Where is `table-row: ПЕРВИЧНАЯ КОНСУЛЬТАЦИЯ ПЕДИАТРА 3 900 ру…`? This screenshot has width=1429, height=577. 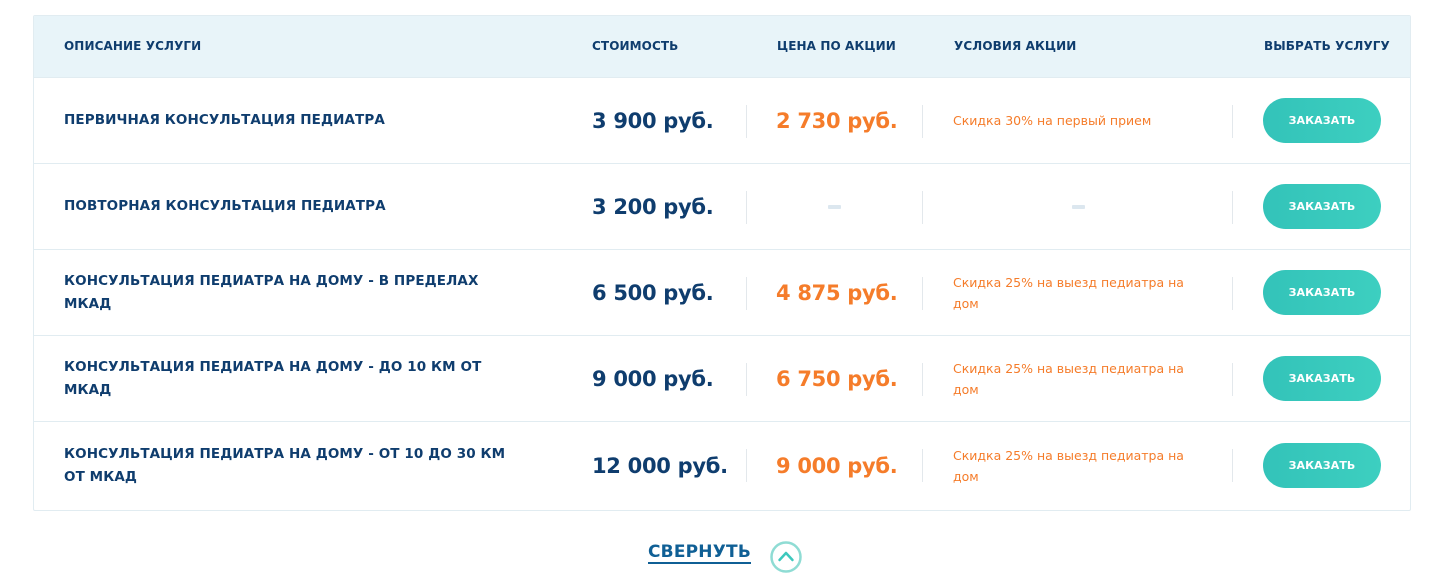 table-row: ПЕРВИЧНАЯ КОНСУЛЬТАЦИЯ ПЕДИАТРА 3 900 ру… is located at coordinates (722, 121).